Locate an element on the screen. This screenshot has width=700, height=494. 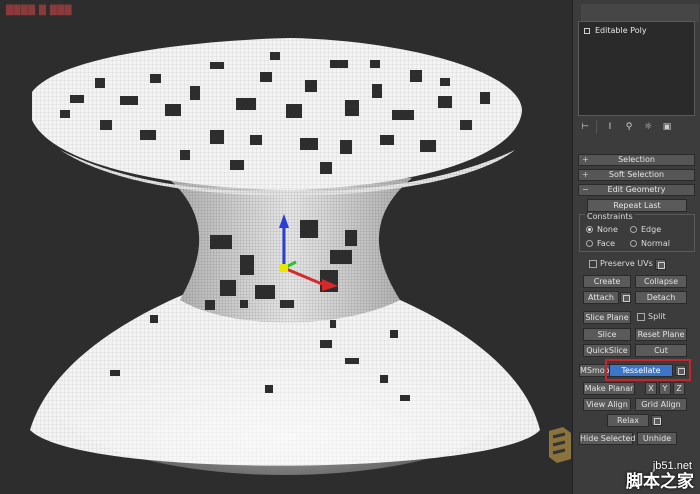
pin-stack-icon: ⊢ is located at coordinates (585, 127).